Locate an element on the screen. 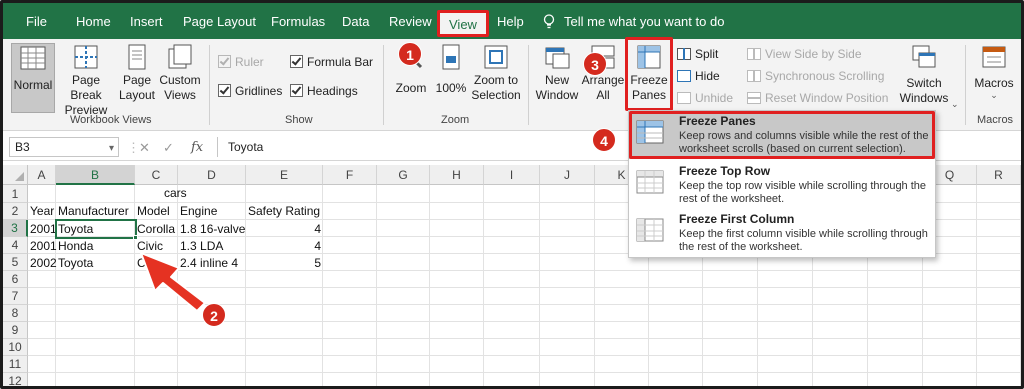  ruler-checkbox: Ruler is located at coordinates (241, 62).